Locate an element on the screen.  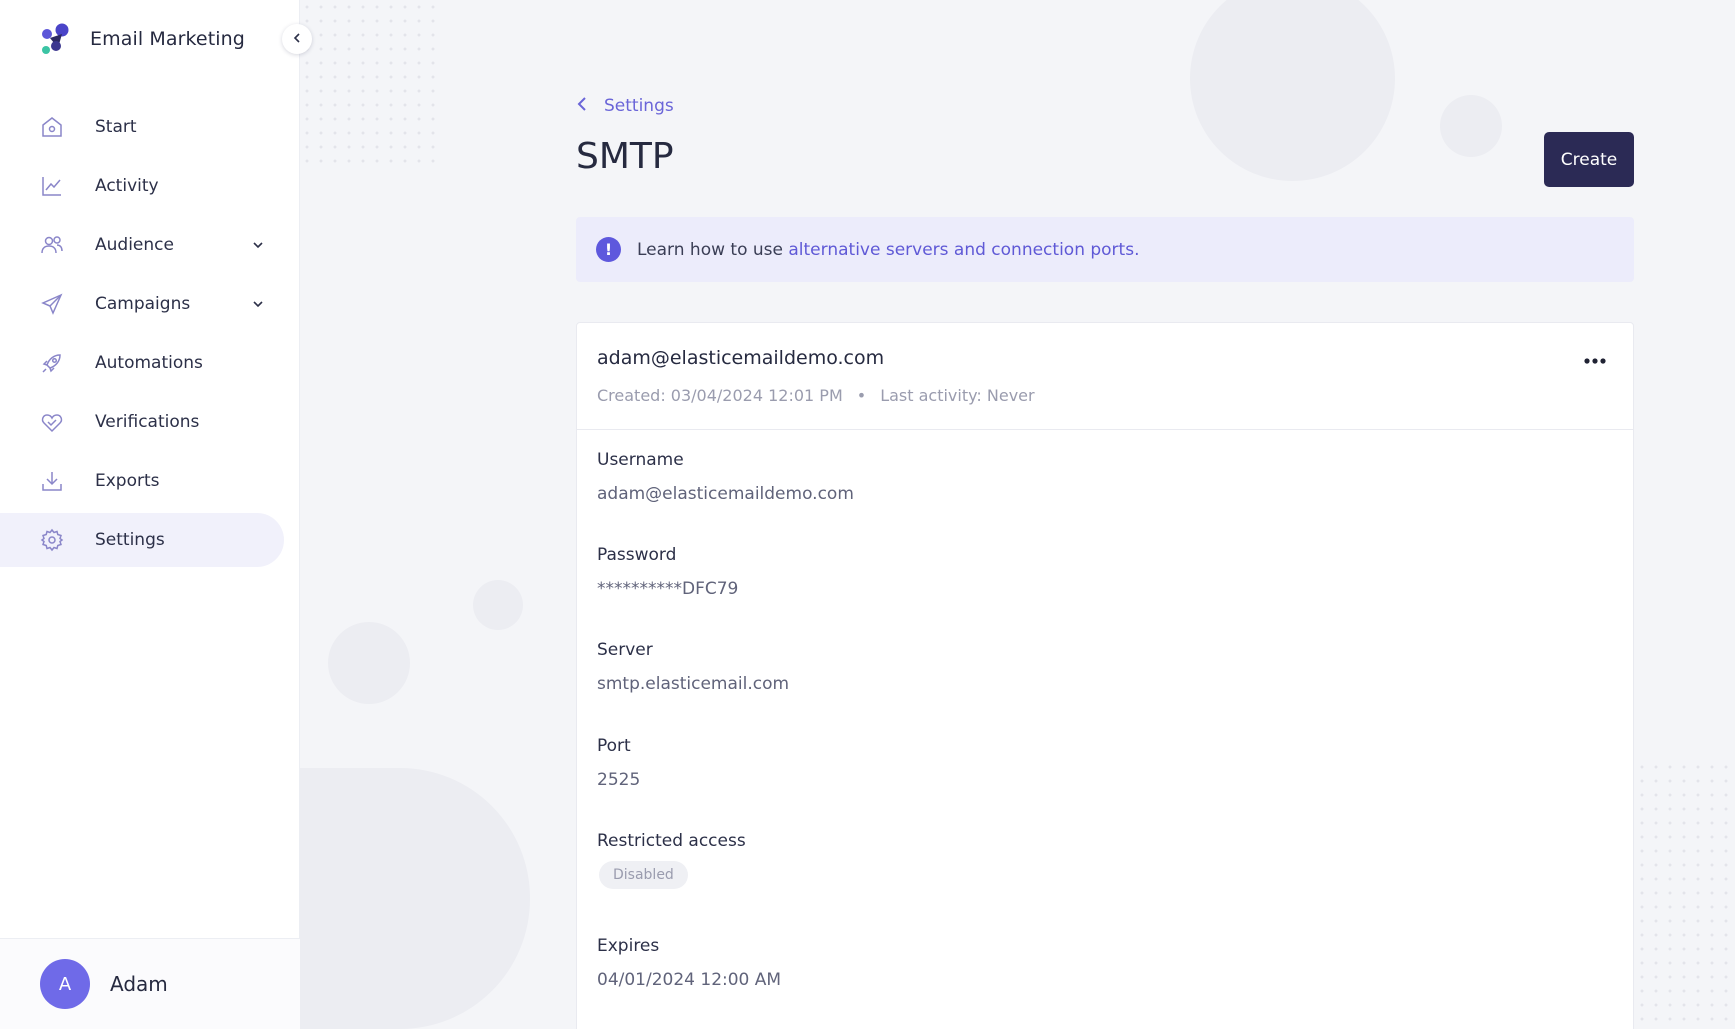
credential-title: adam@elasticemaildemo.com is located at coordinates (741, 358).